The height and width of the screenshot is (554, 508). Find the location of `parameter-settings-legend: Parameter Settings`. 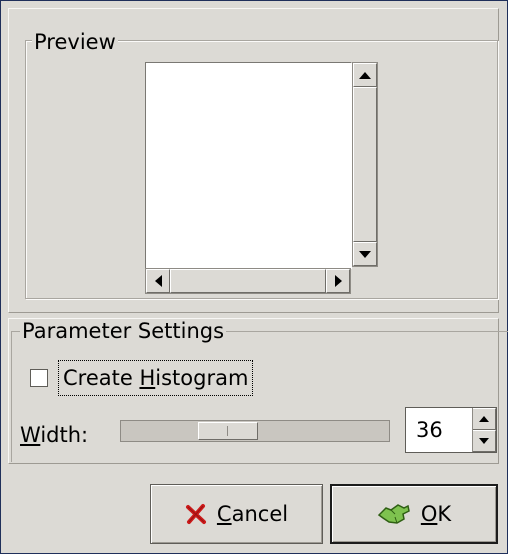

parameter-settings-legend: Parameter Settings is located at coordinates (123, 331).